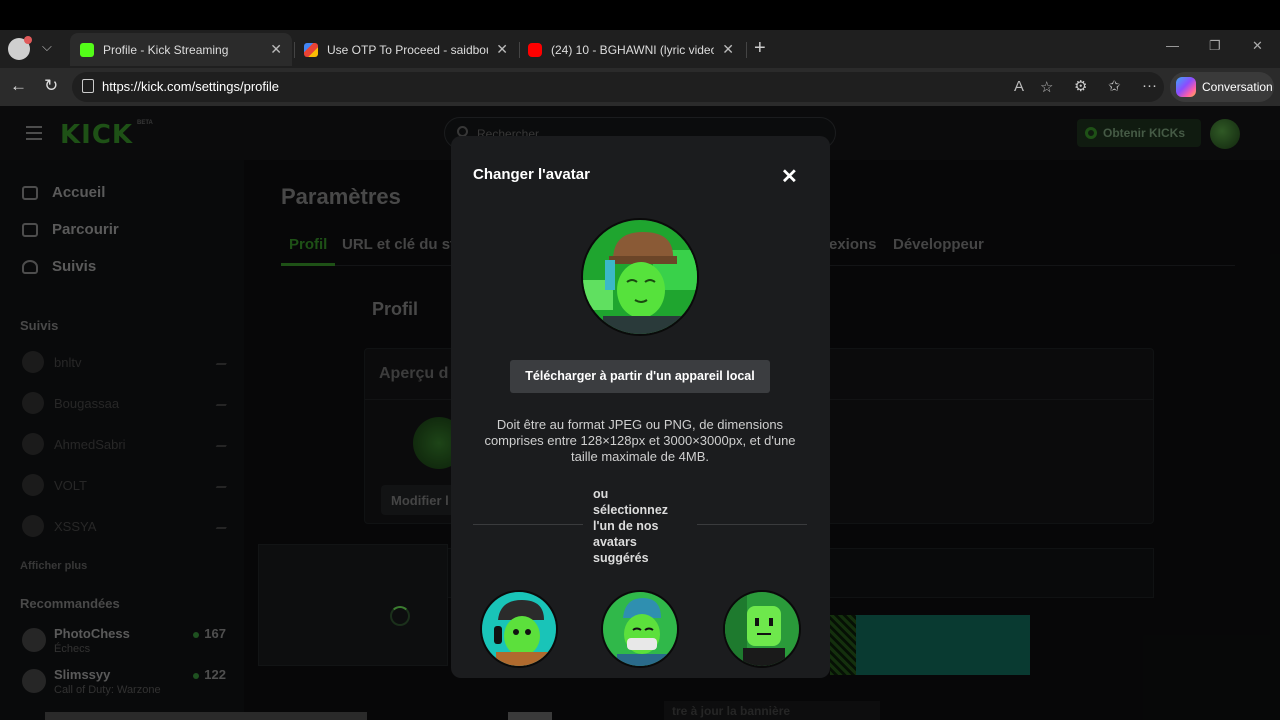 The image size is (1280, 720). I want to click on tab-actions-chevron-icon: ⌵, so click(47, 47).